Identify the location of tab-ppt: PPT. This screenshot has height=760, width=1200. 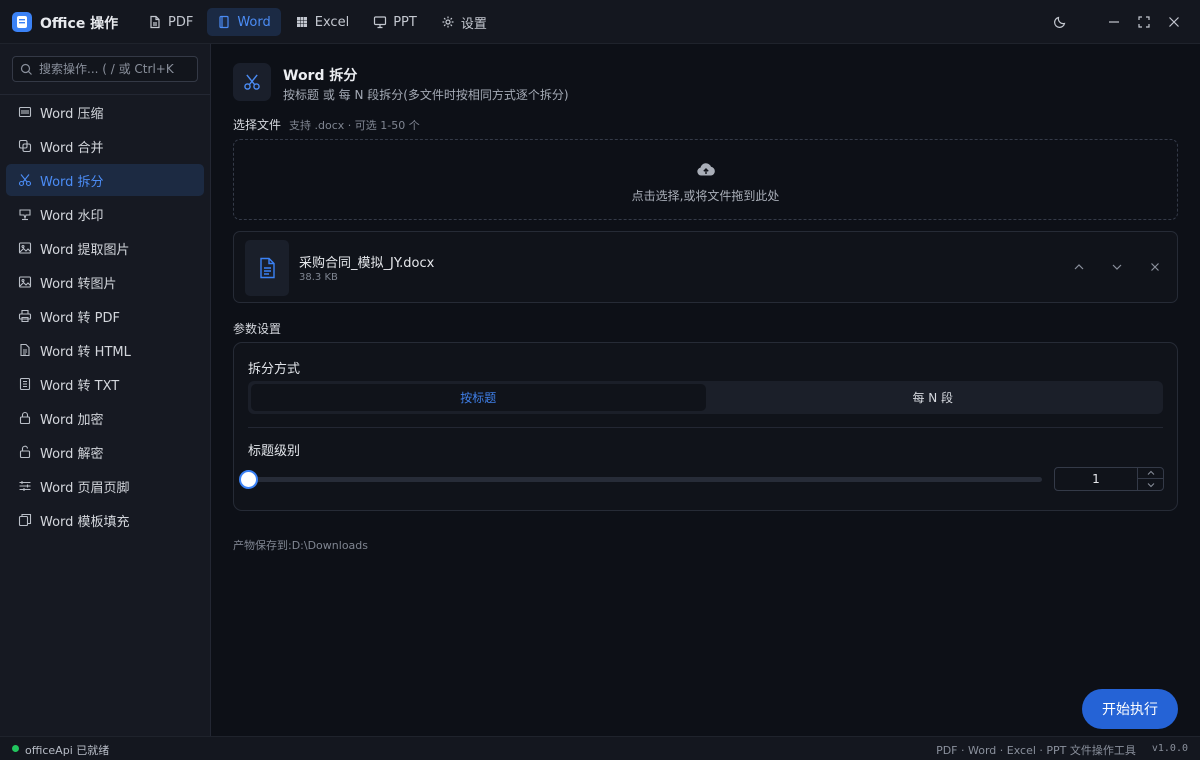
(395, 22).